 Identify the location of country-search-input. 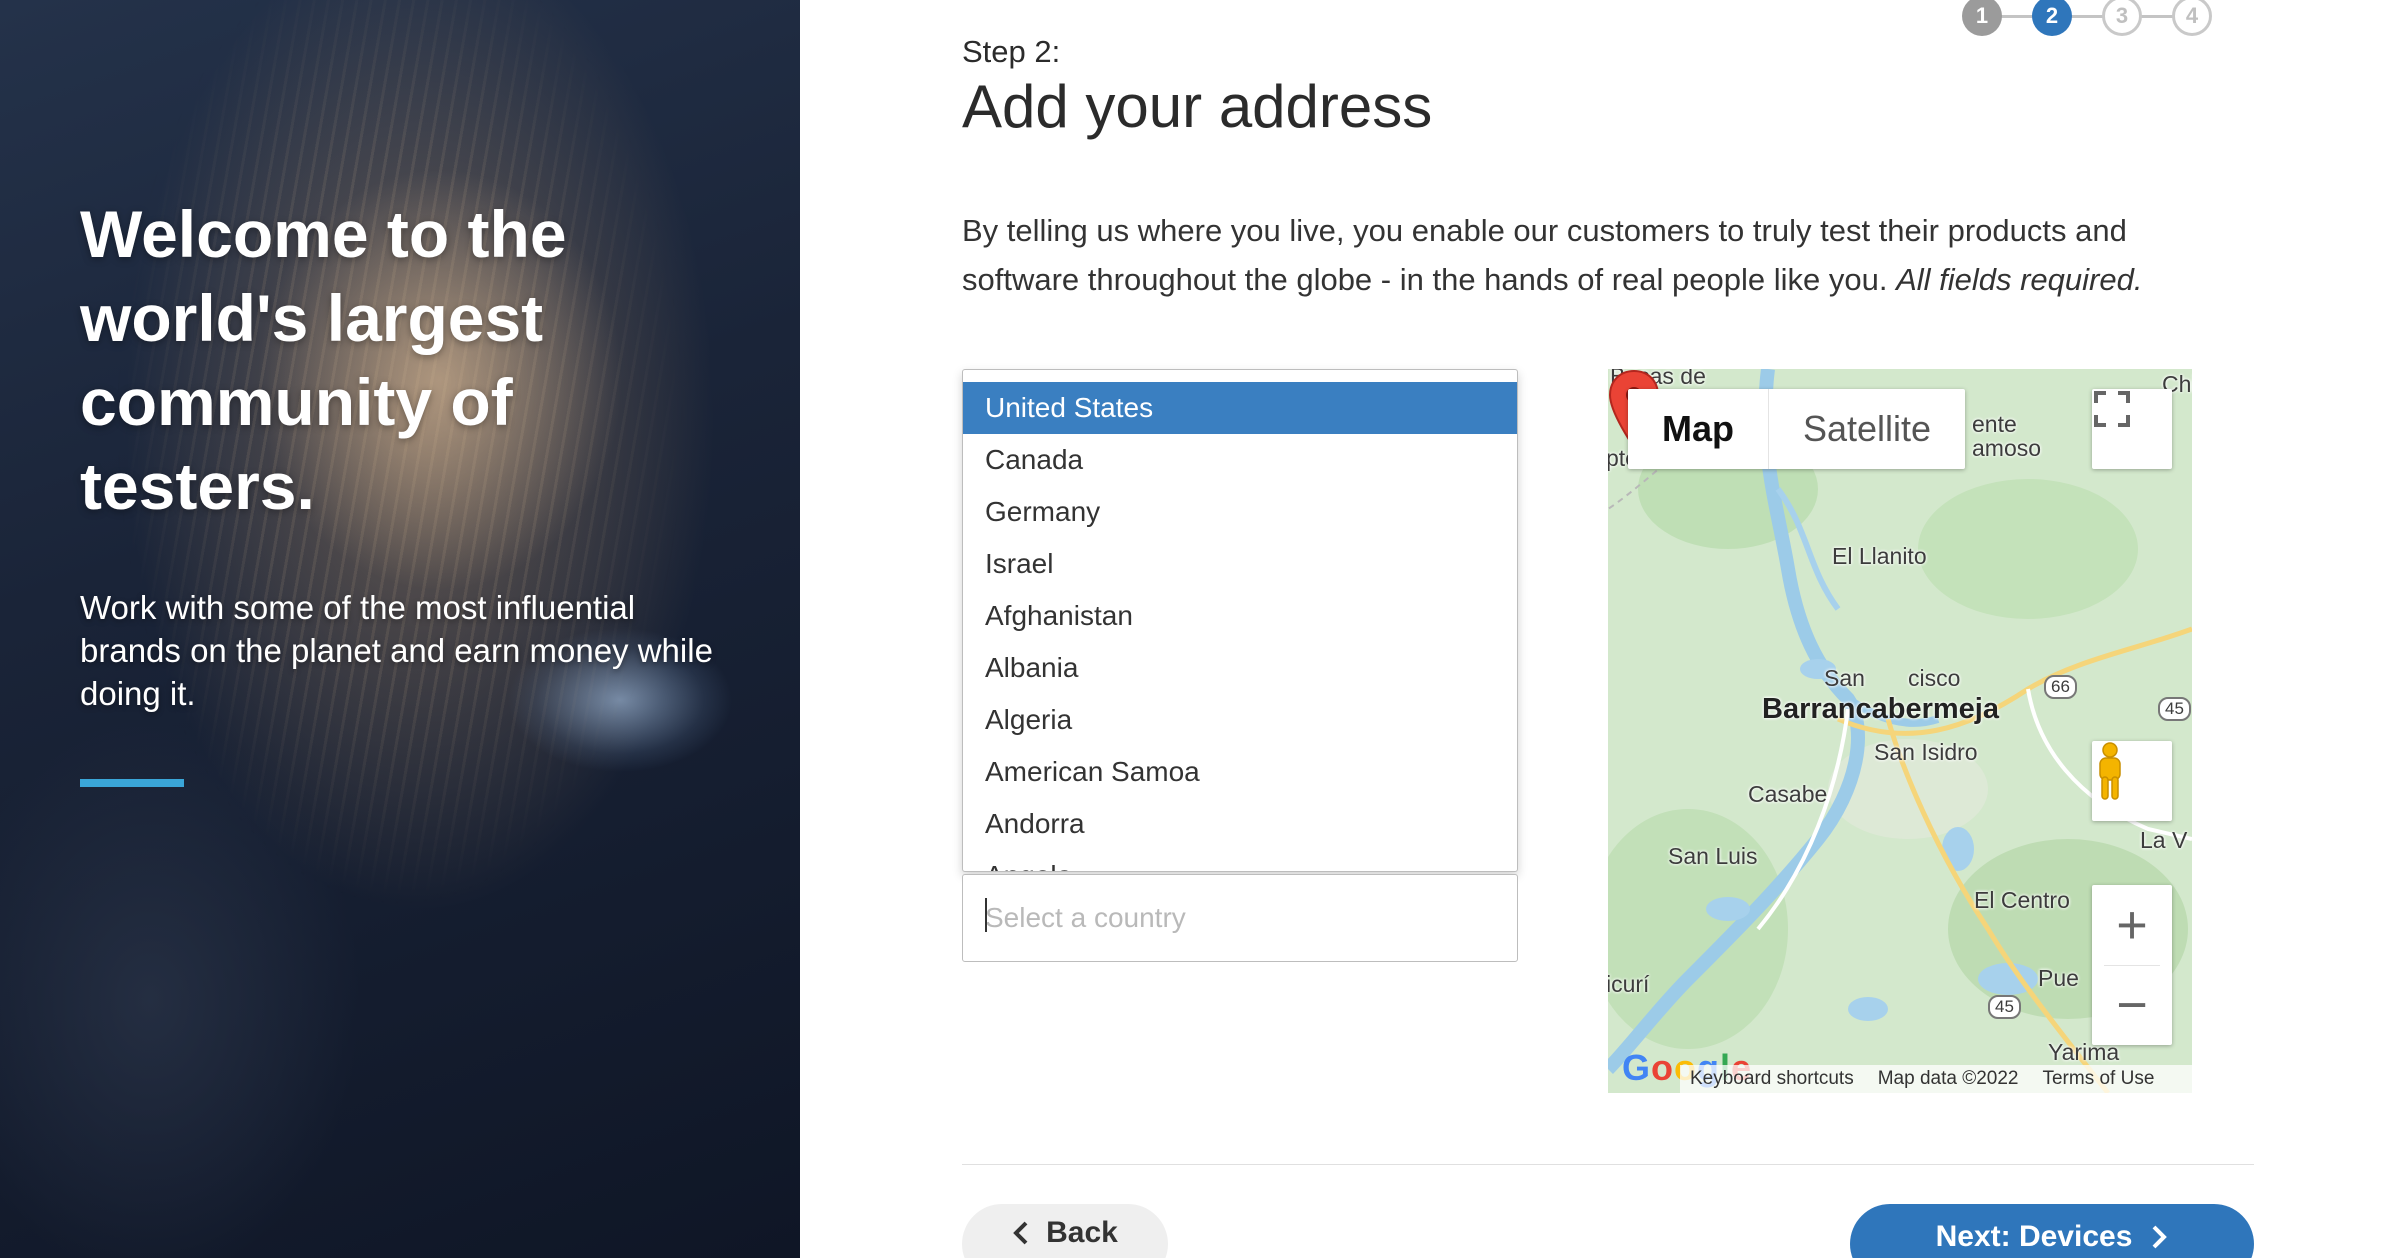
(1240, 918).